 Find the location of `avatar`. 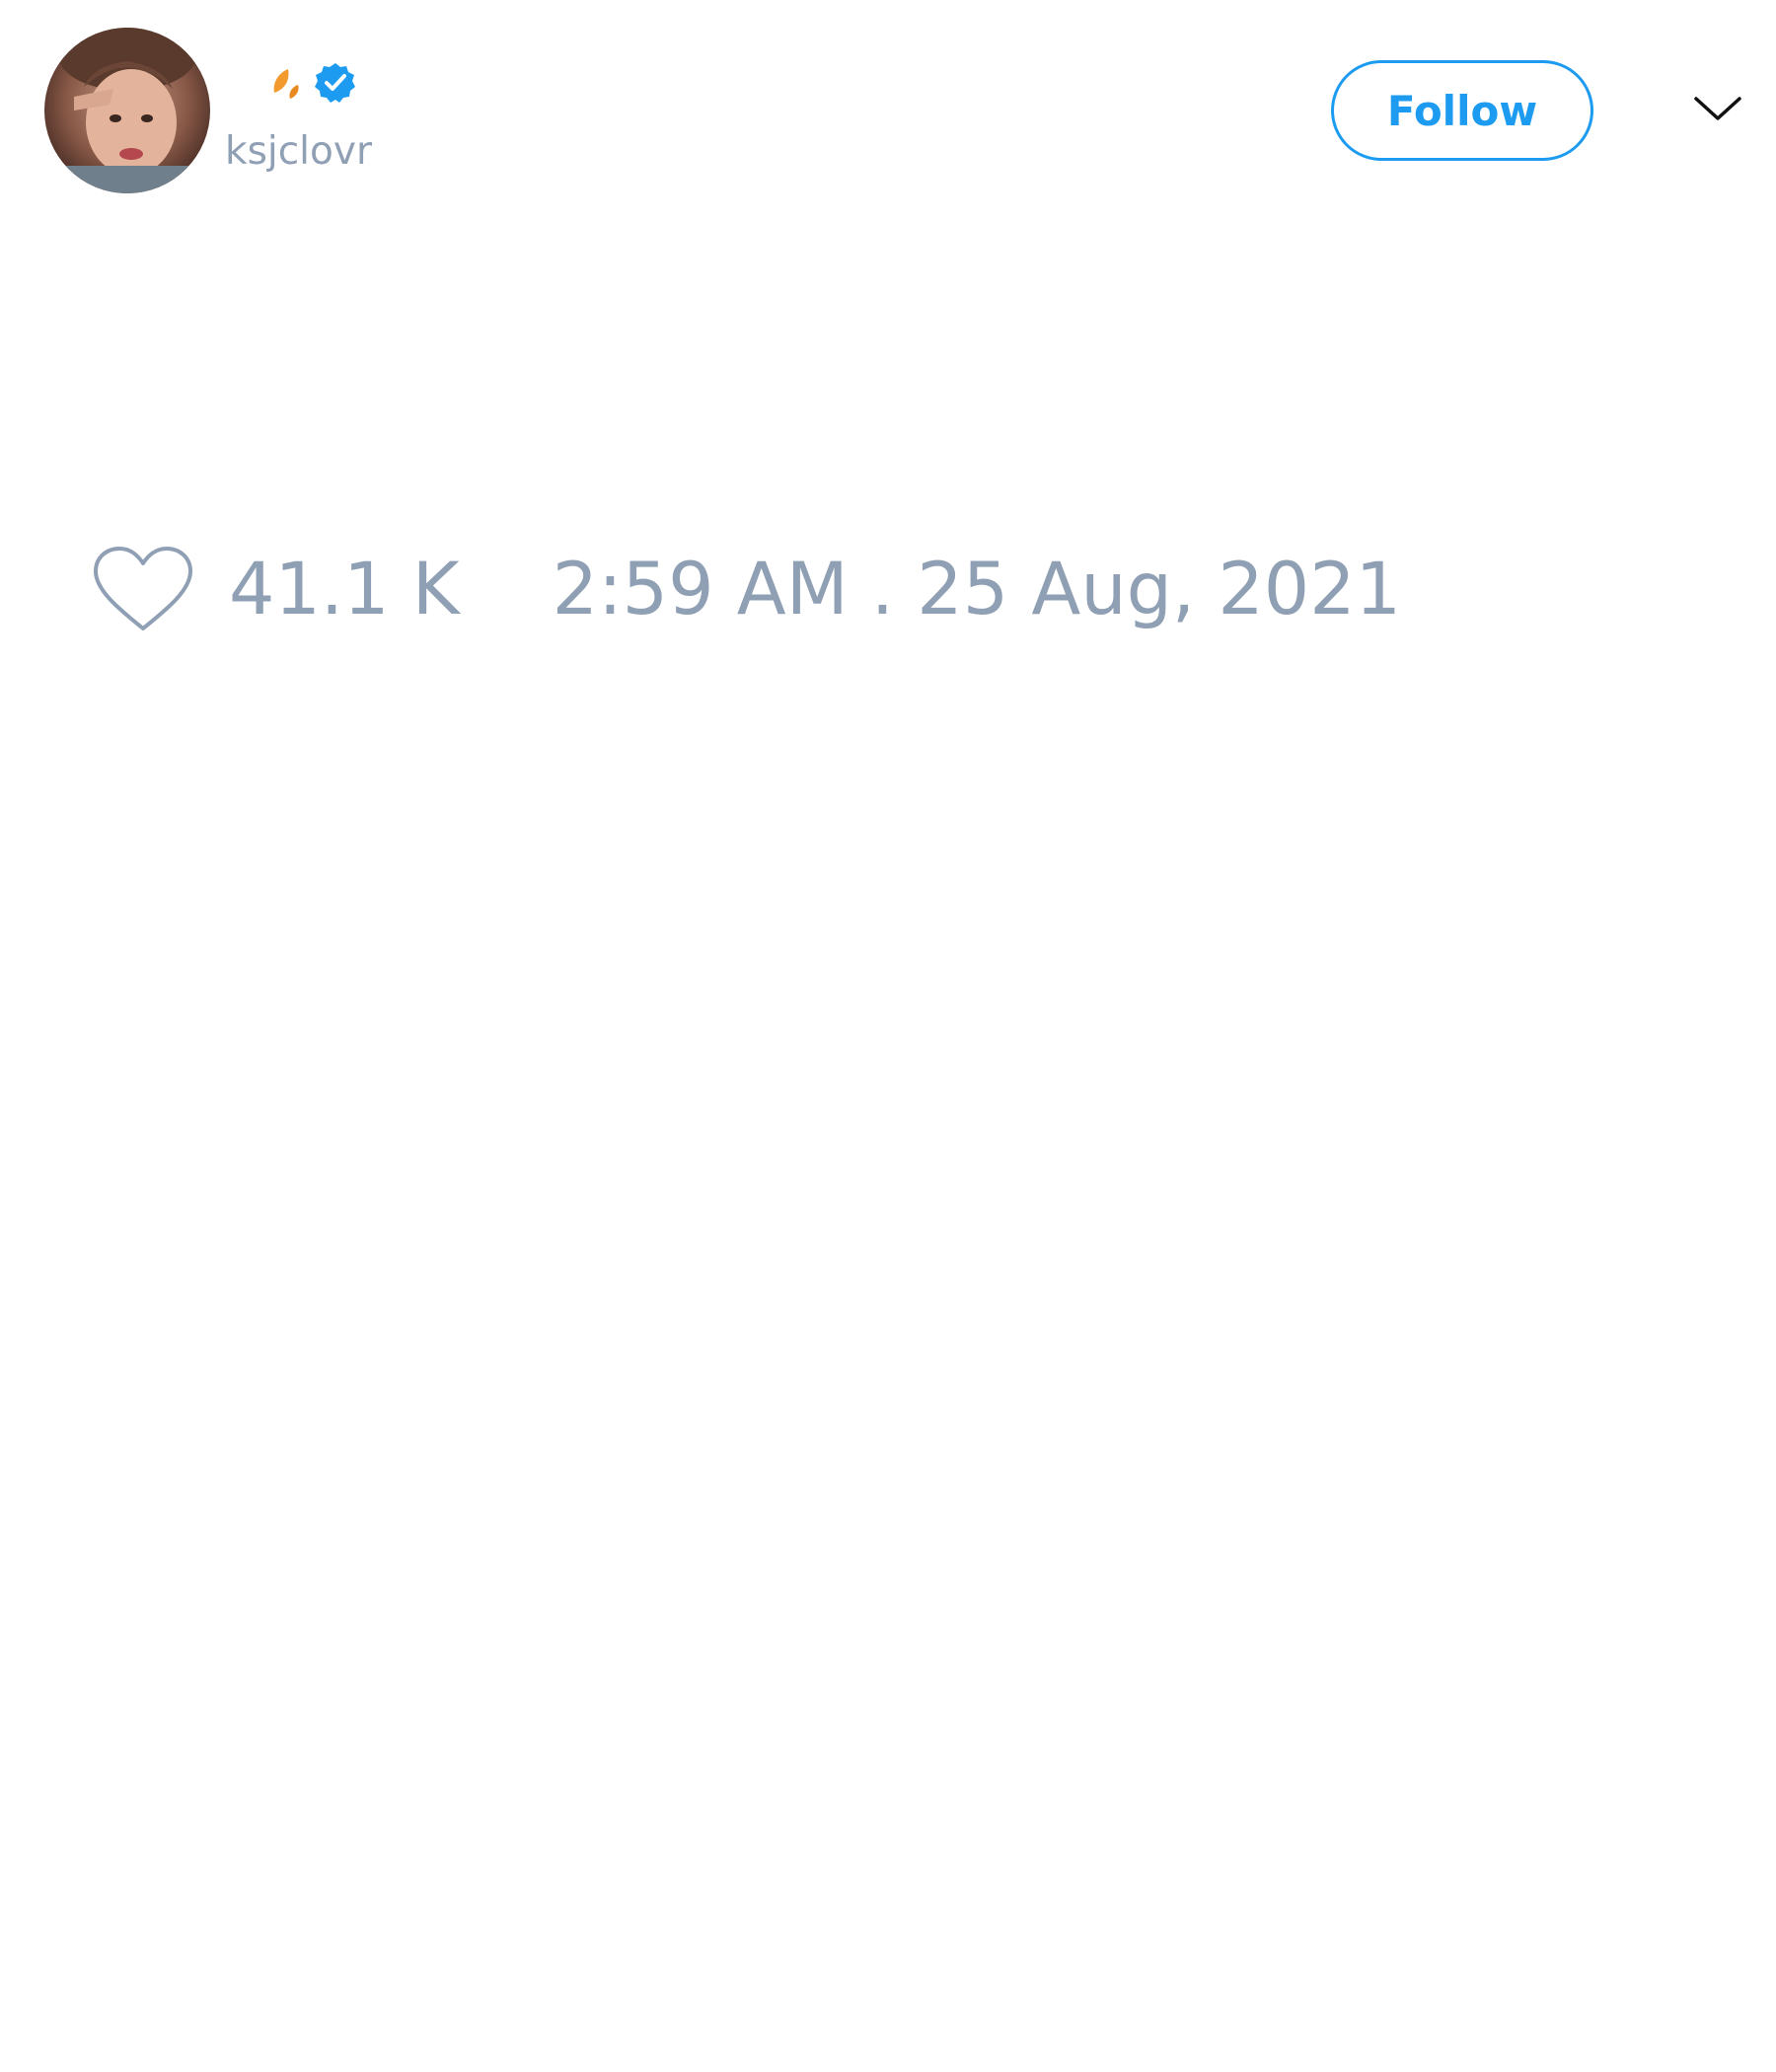

avatar is located at coordinates (127, 111).